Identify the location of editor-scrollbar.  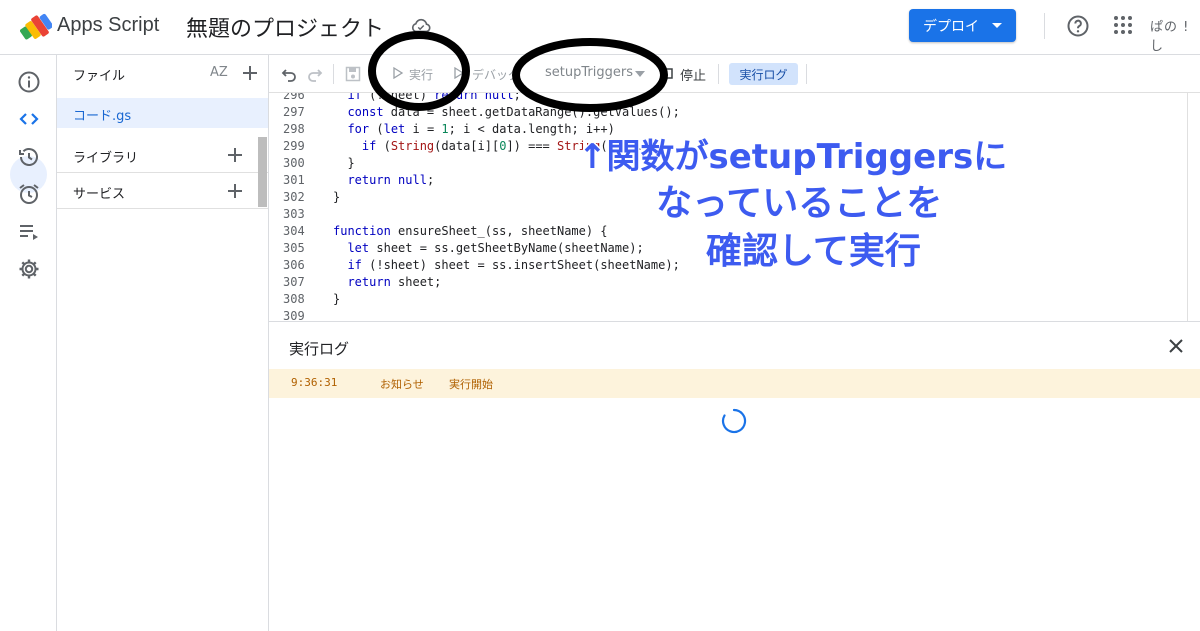
(1193, 207).